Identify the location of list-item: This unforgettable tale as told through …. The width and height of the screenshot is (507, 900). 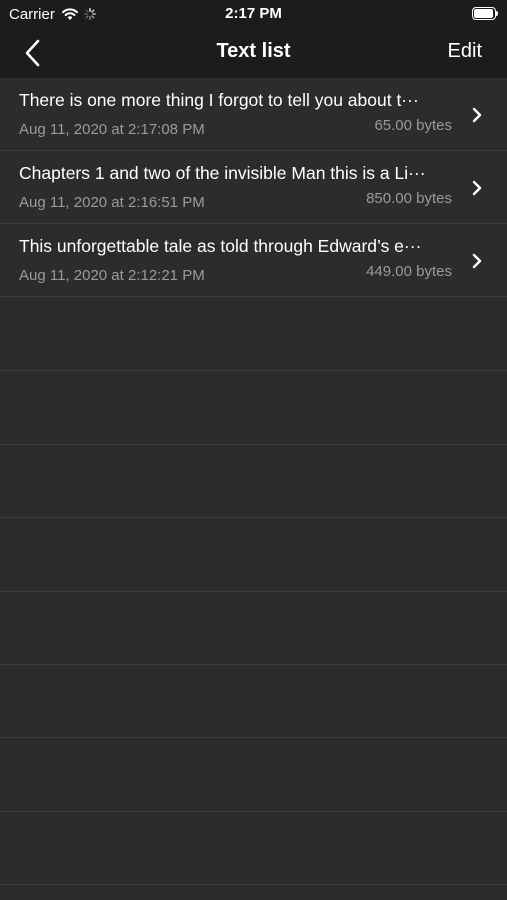
(253, 260).